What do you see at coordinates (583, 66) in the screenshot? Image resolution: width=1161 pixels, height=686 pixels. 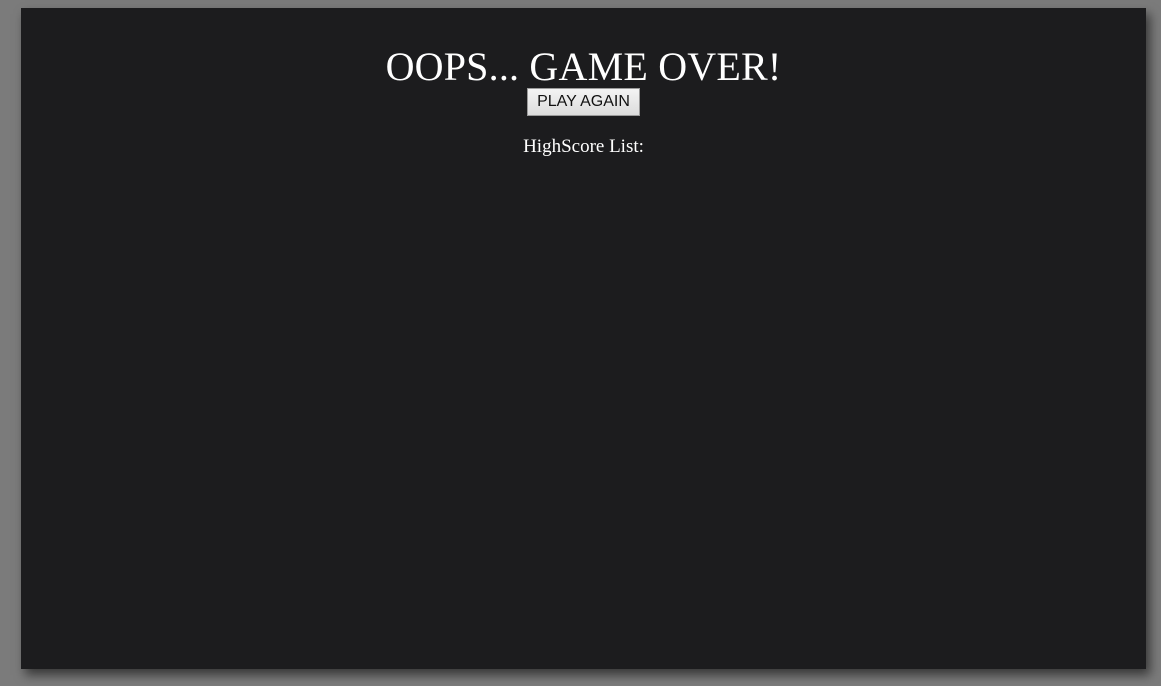 I see `game-over-title: OOPS... GAME OVER!` at bounding box center [583, 66].